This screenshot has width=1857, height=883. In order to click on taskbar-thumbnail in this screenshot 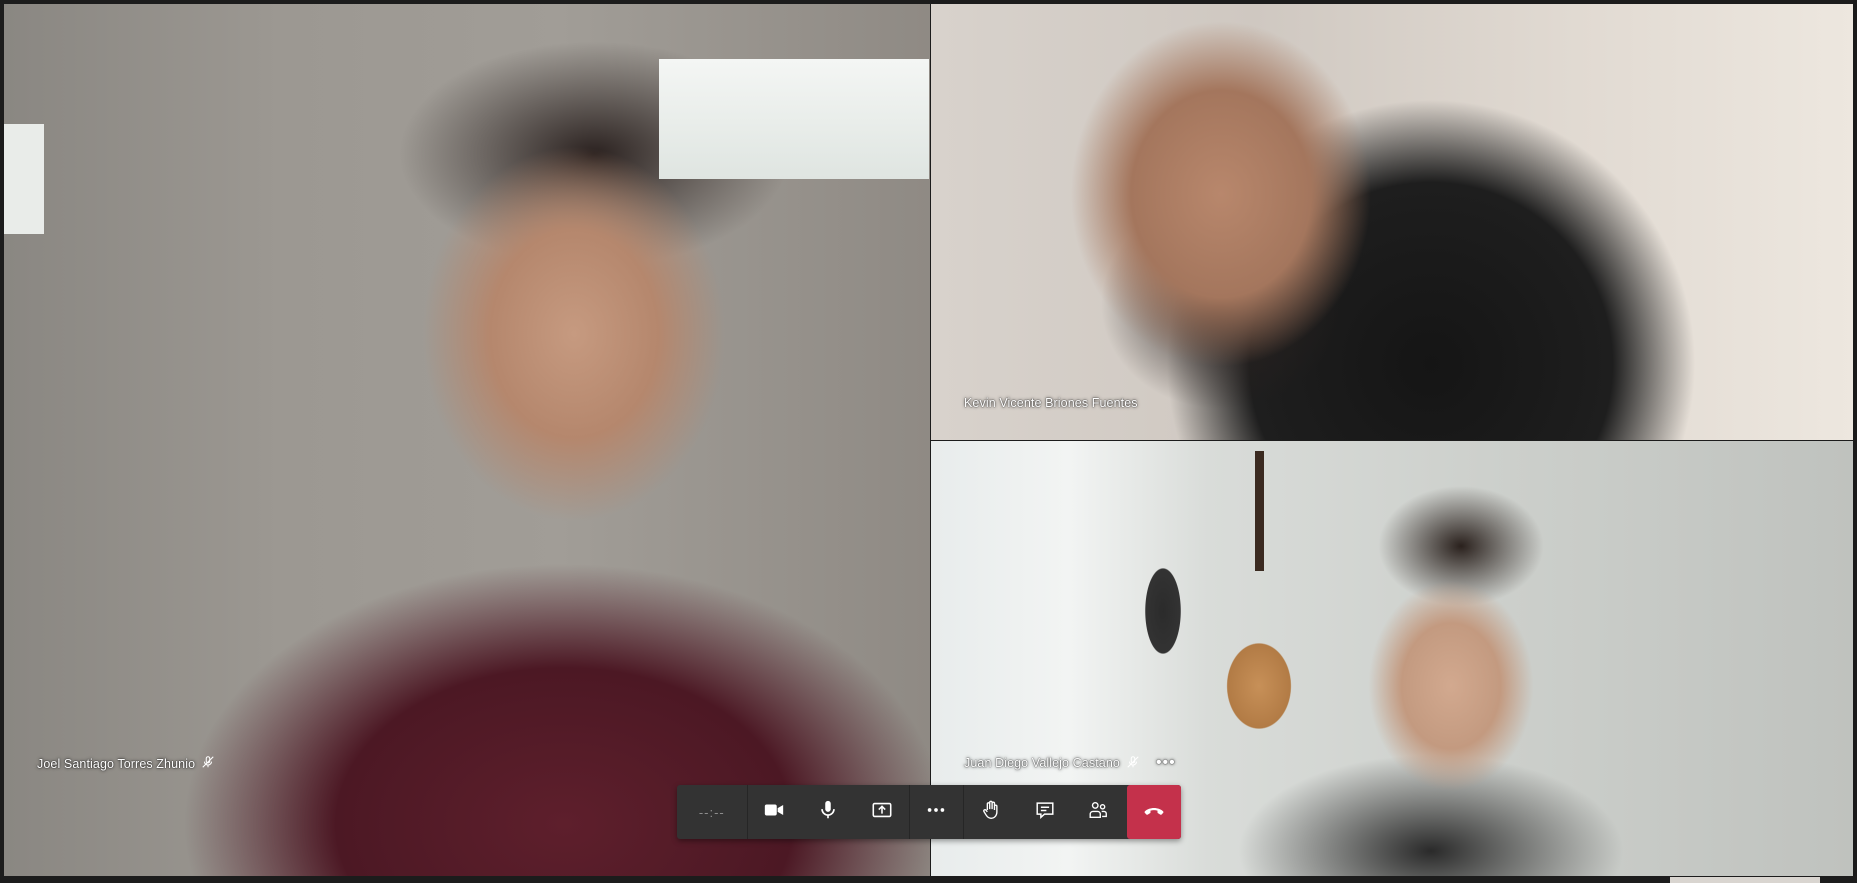, I will do `click(1745, 880)`.